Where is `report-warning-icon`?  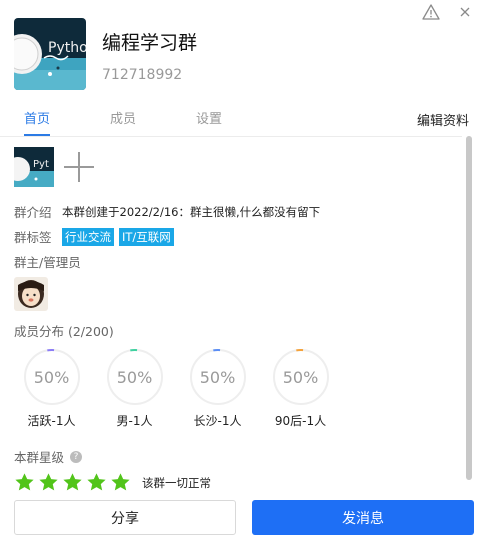 report-warning-icon is located at coordinates (431, 12).